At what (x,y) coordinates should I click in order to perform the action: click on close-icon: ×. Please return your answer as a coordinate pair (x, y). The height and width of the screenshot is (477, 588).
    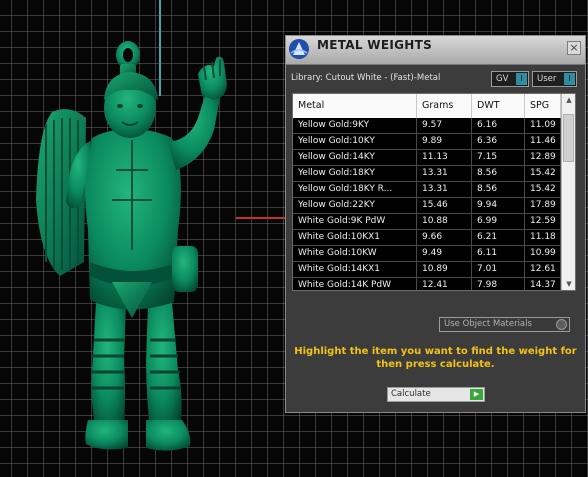
    Looking at the image, I should click on (574, 48).